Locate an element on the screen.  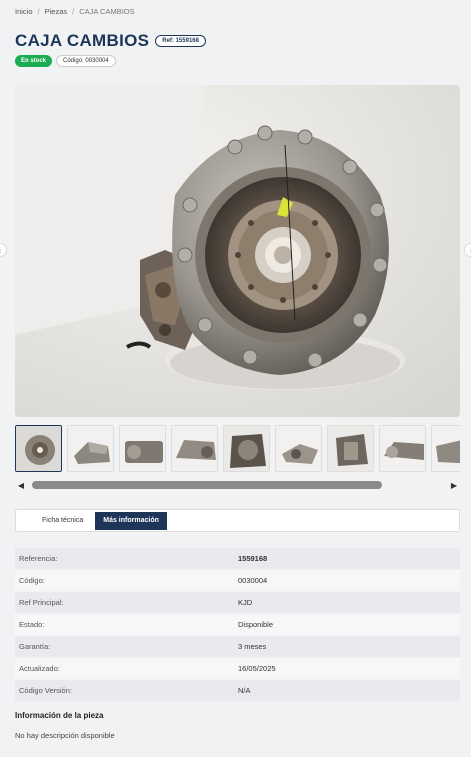
info-description: No hay descripción disponible is located at coordinates (65, 735).